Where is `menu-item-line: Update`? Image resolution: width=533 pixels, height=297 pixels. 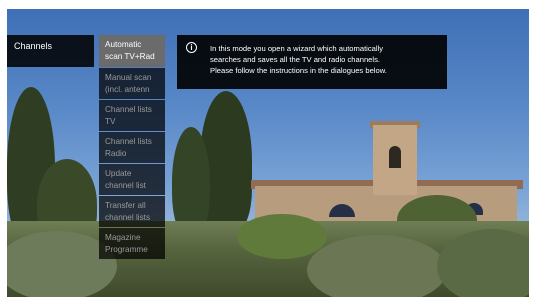
menu-item-line: Update is located at coordinates (118, 173).